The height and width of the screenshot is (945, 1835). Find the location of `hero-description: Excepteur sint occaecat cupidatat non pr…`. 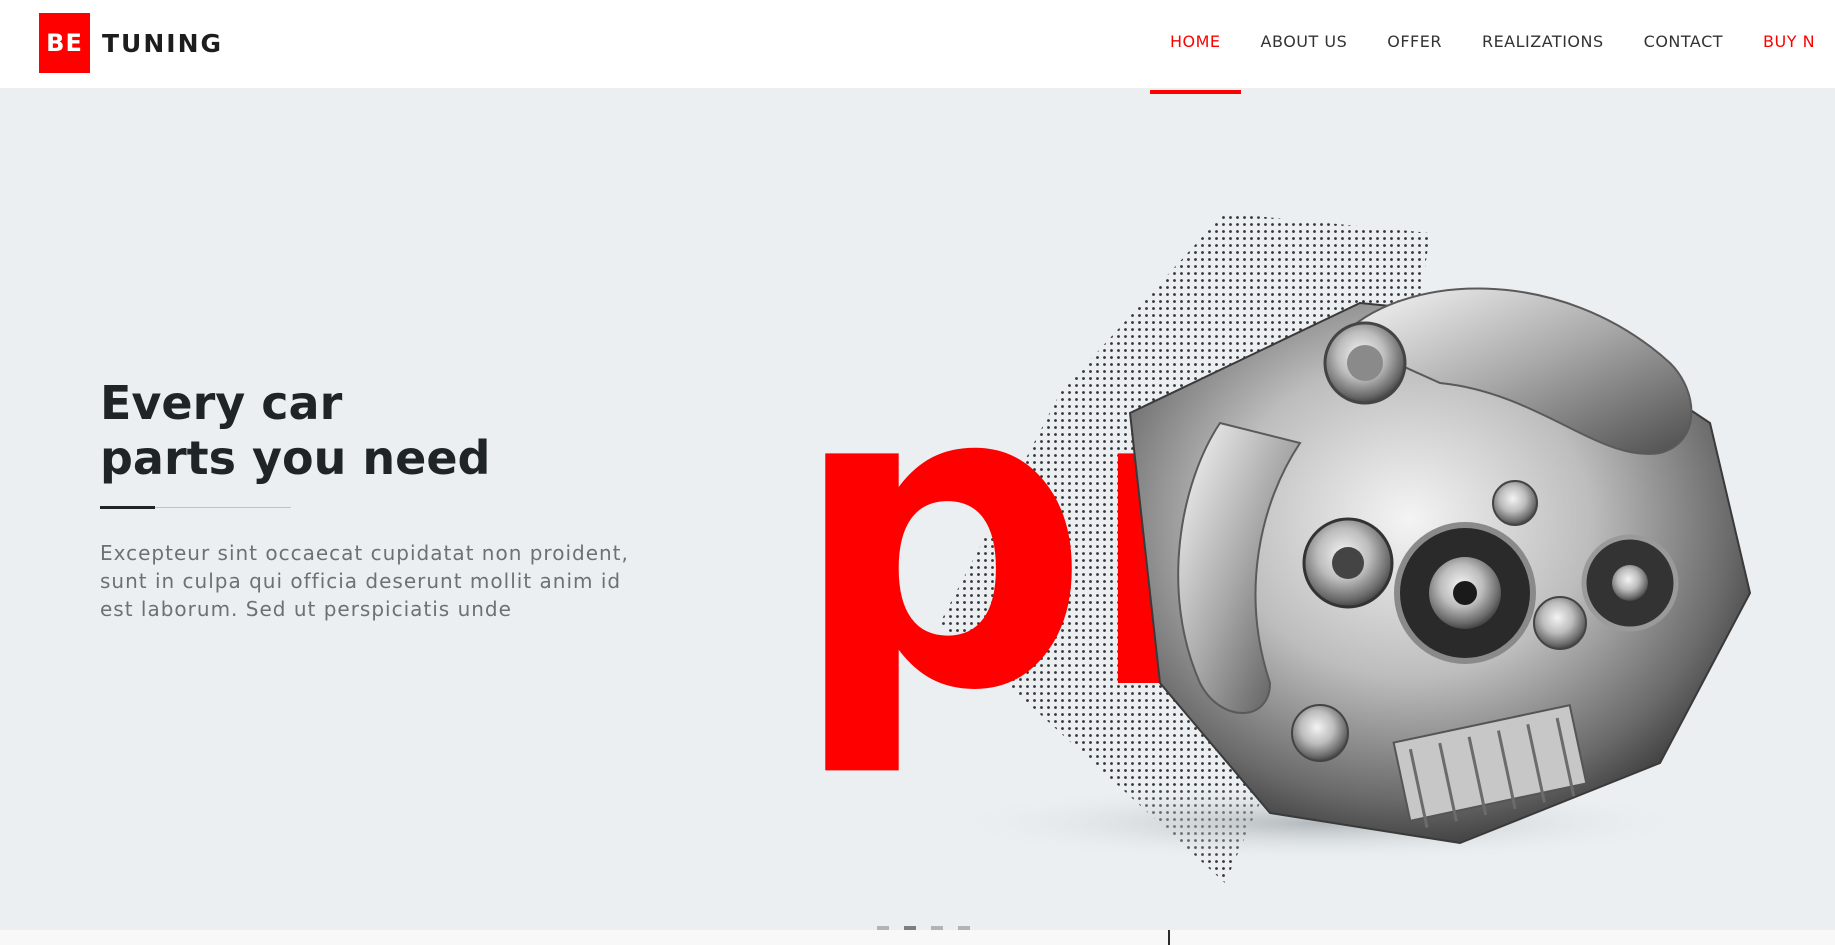

hero-description: Excepteur sint occaecat cupidatat non pr… is located at coordinates (364, 581).